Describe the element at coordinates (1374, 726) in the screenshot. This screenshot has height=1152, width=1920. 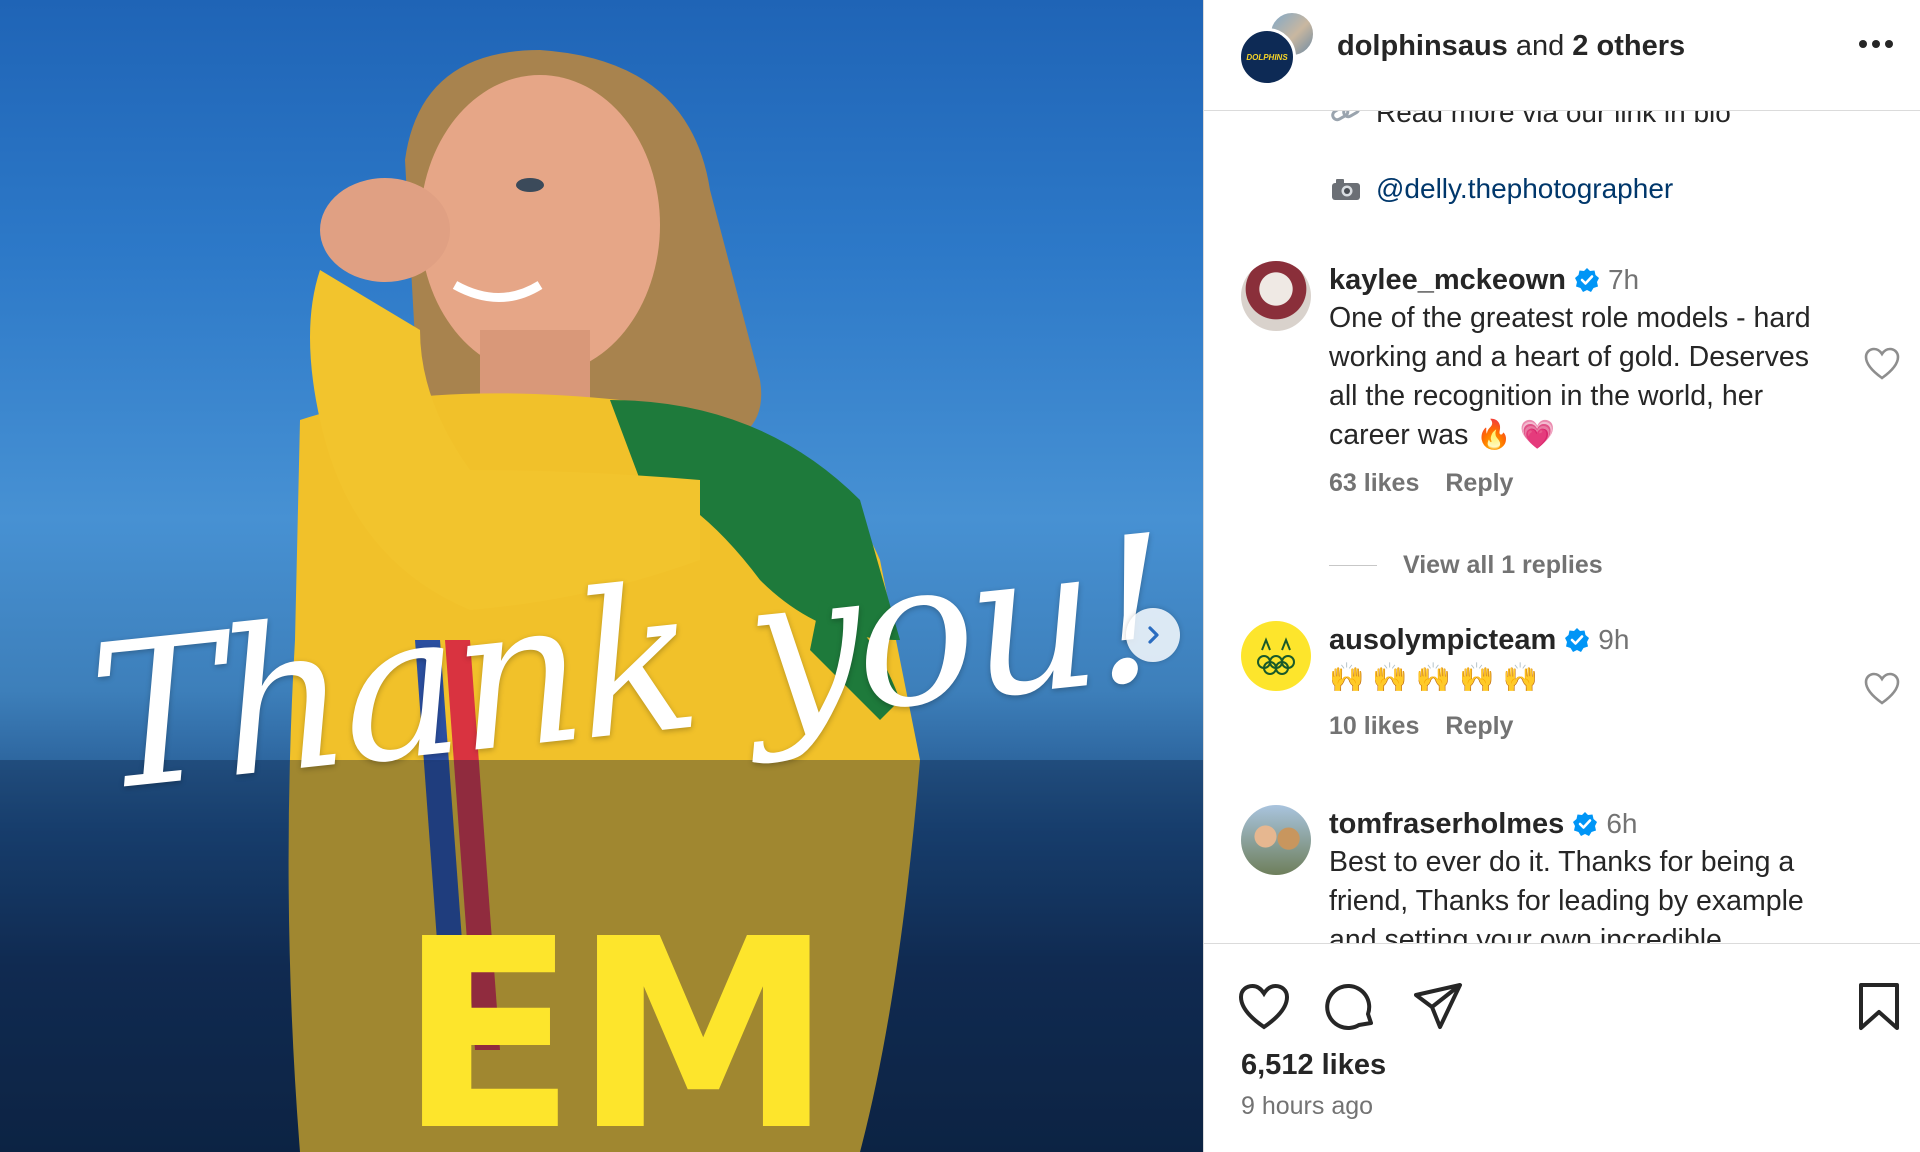
I see `comment-likes: 10 likes` at that location.